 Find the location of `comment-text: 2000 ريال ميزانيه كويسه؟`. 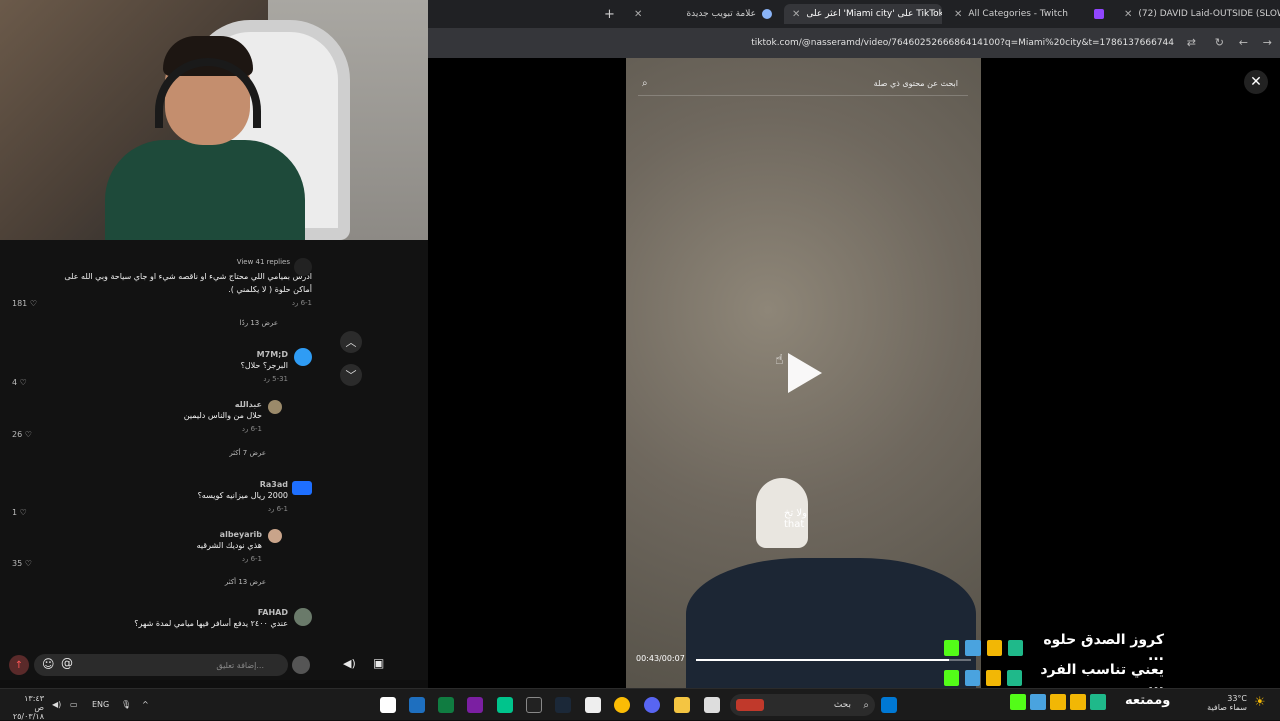

comment-text: 2000 ريال ميزانيه كويسه؟ is located at coordinates (242, 495).